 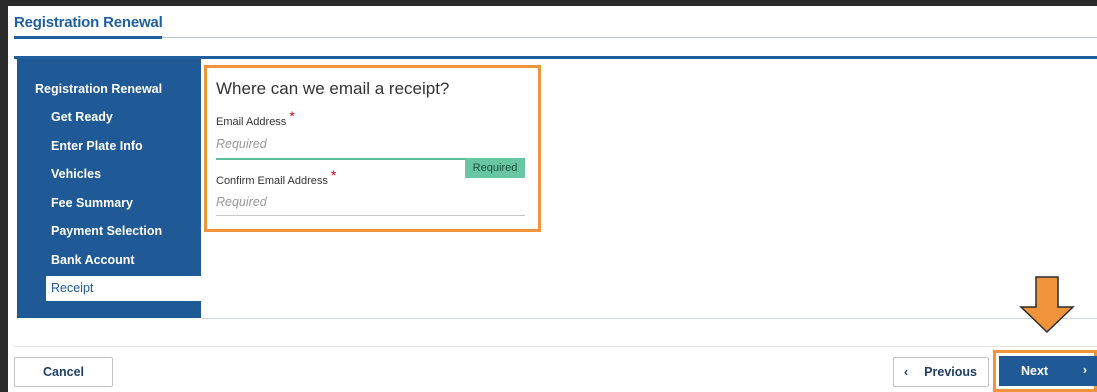 I want to click on next-button: Next ›, so click(x=1048, y=371).